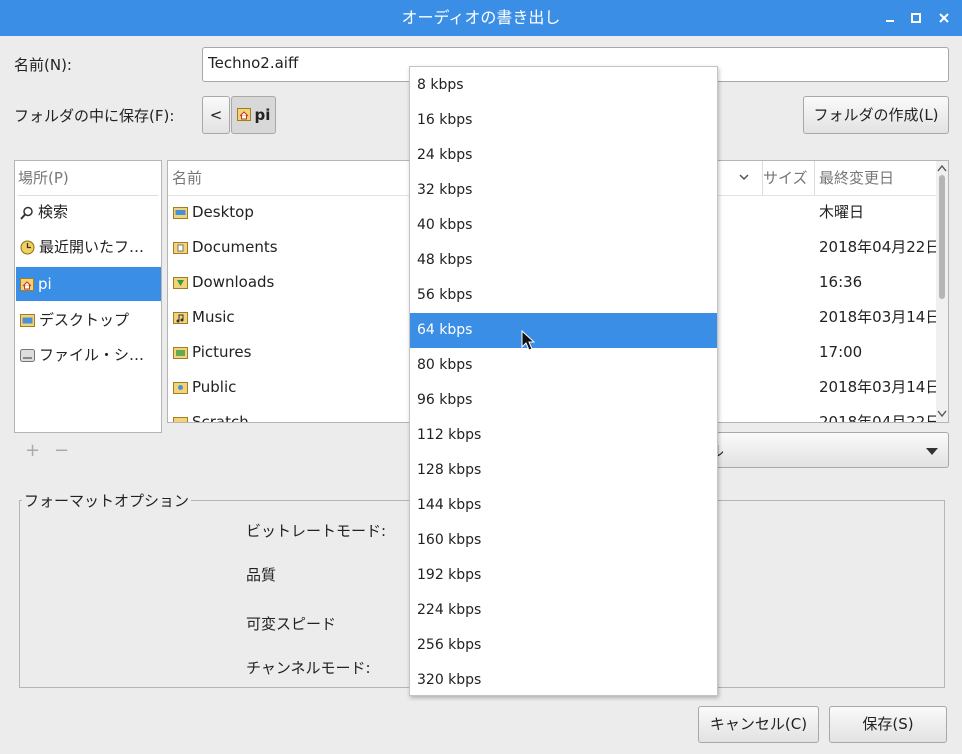 This screenshot has height=754, width=962. What do you see at coordinates (563, 295) in the screenshot?
I see `bitrate-option: 56 kbps` at bounding box center [563, 295].